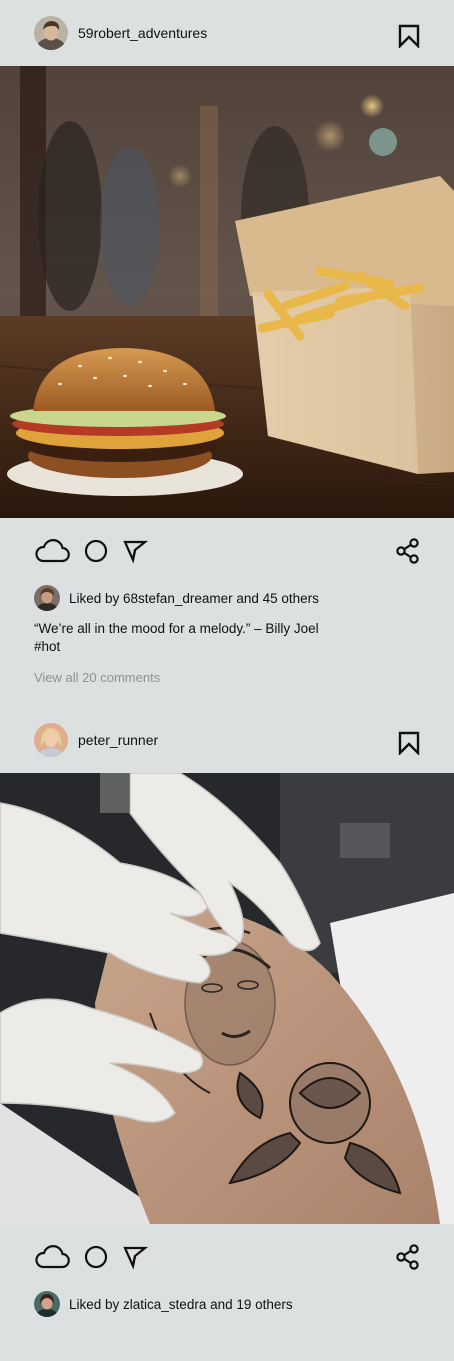 The width and height of the screenshot is (454, 1361). What do you see at coordinates (227, 740) in the screenshot?
I see `post-header: peter_runner` at bounding box center [227, 740].